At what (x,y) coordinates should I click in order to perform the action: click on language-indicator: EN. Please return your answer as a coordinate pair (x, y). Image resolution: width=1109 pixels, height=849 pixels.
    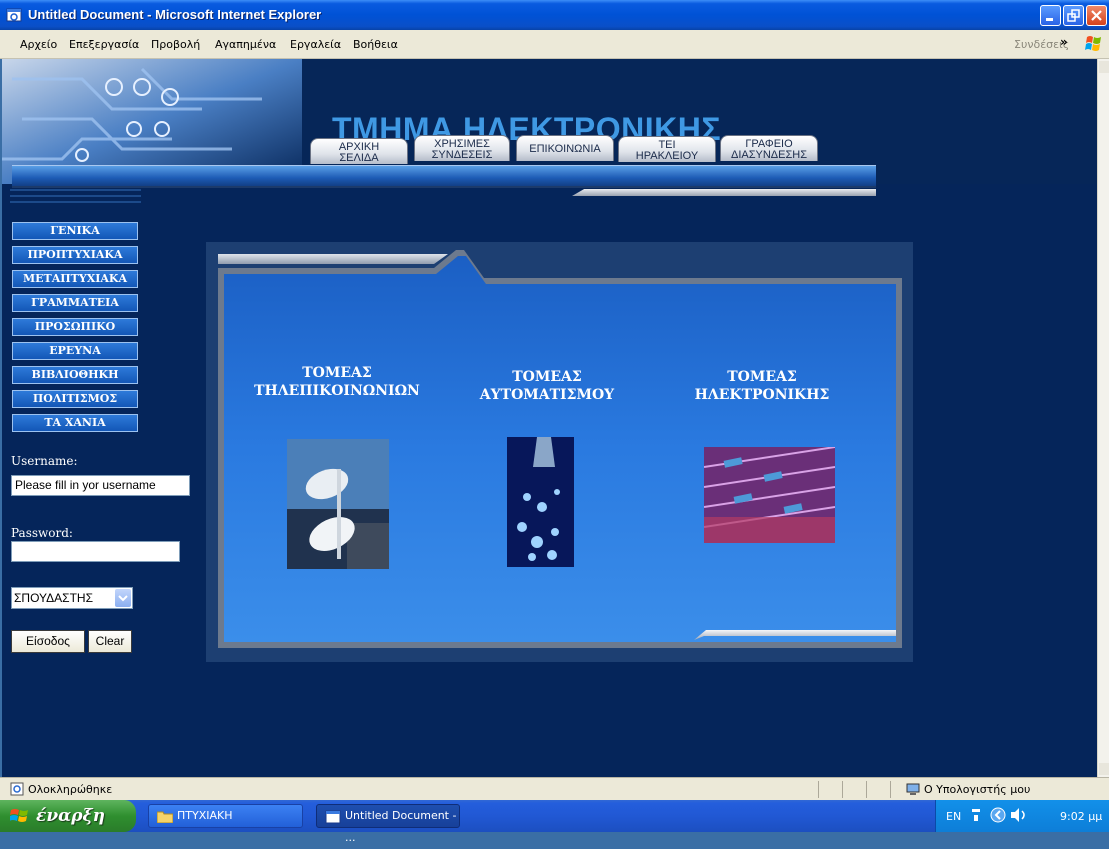
    Looking at the image, I should click on (953, 816).